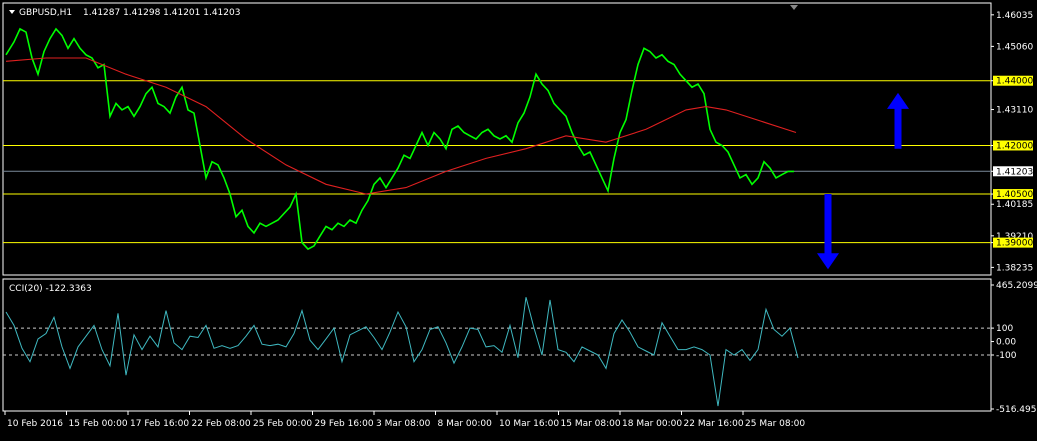  Describe the element at coordinates (1014, 111) in the screenshot. I see `y-tick-label: 1.43110` at that location.